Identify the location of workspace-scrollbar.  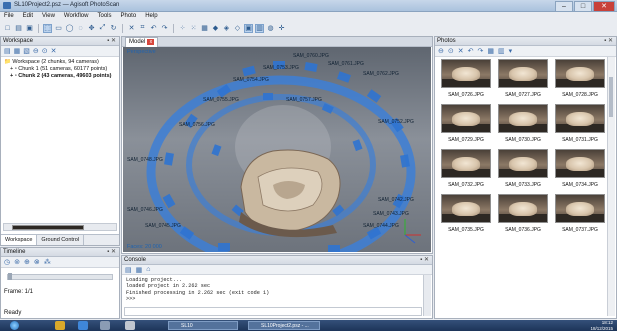
(60, 227).